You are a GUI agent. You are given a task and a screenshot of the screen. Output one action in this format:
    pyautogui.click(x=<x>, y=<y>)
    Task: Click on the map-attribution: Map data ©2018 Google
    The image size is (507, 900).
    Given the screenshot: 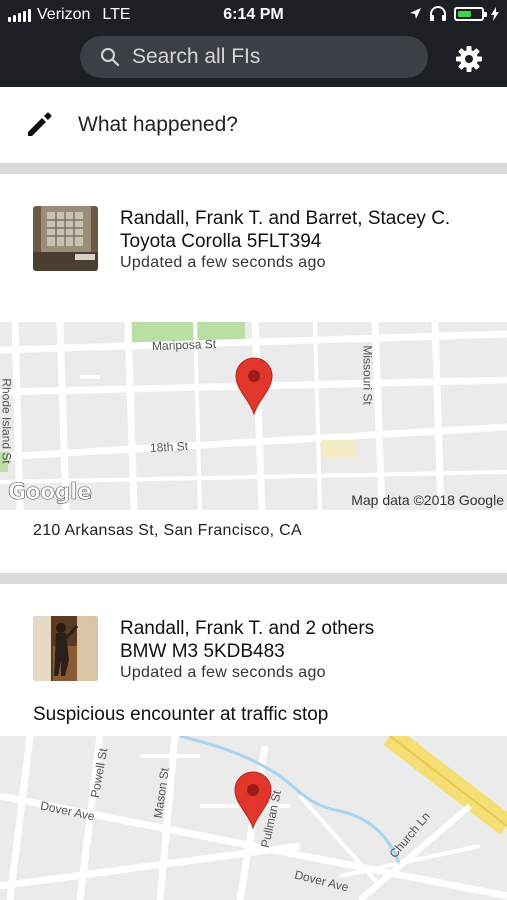 What is the action you would take?
    pyautogui.click(x=427, y=500)
    